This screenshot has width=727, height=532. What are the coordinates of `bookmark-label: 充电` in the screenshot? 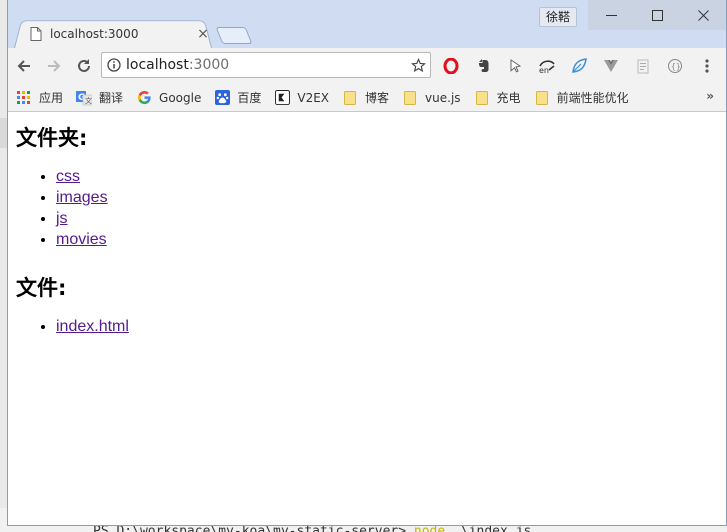 It's located at (508, 98).